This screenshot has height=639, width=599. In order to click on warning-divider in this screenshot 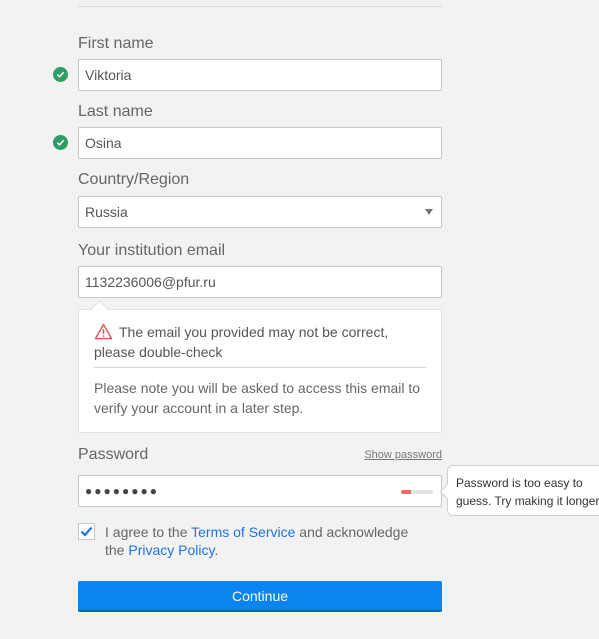, I will do `click(260, 367)`.